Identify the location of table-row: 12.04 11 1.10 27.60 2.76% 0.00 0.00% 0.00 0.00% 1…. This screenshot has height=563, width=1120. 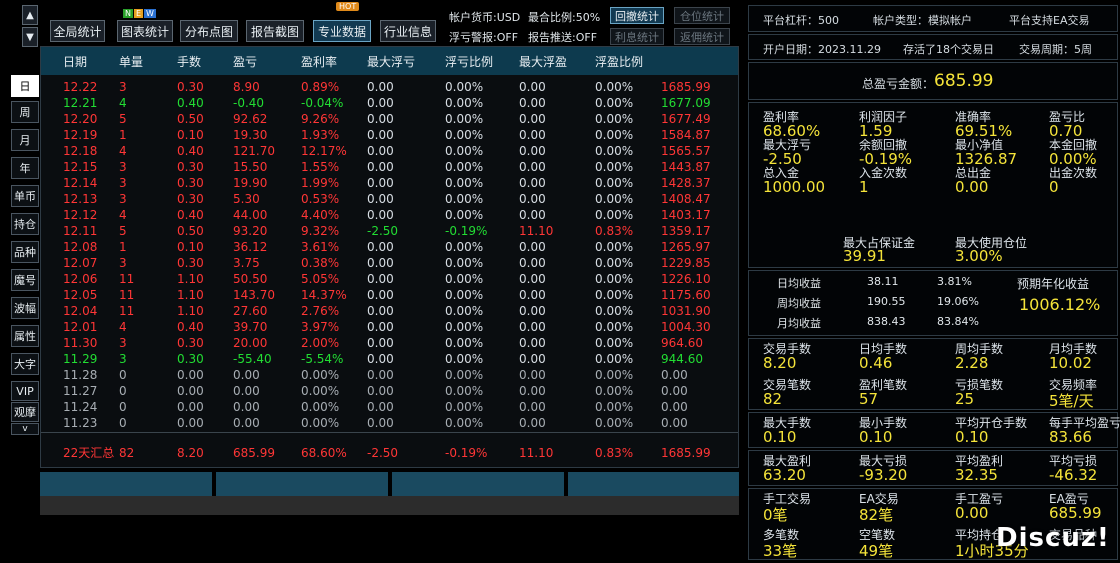
(389, 311).